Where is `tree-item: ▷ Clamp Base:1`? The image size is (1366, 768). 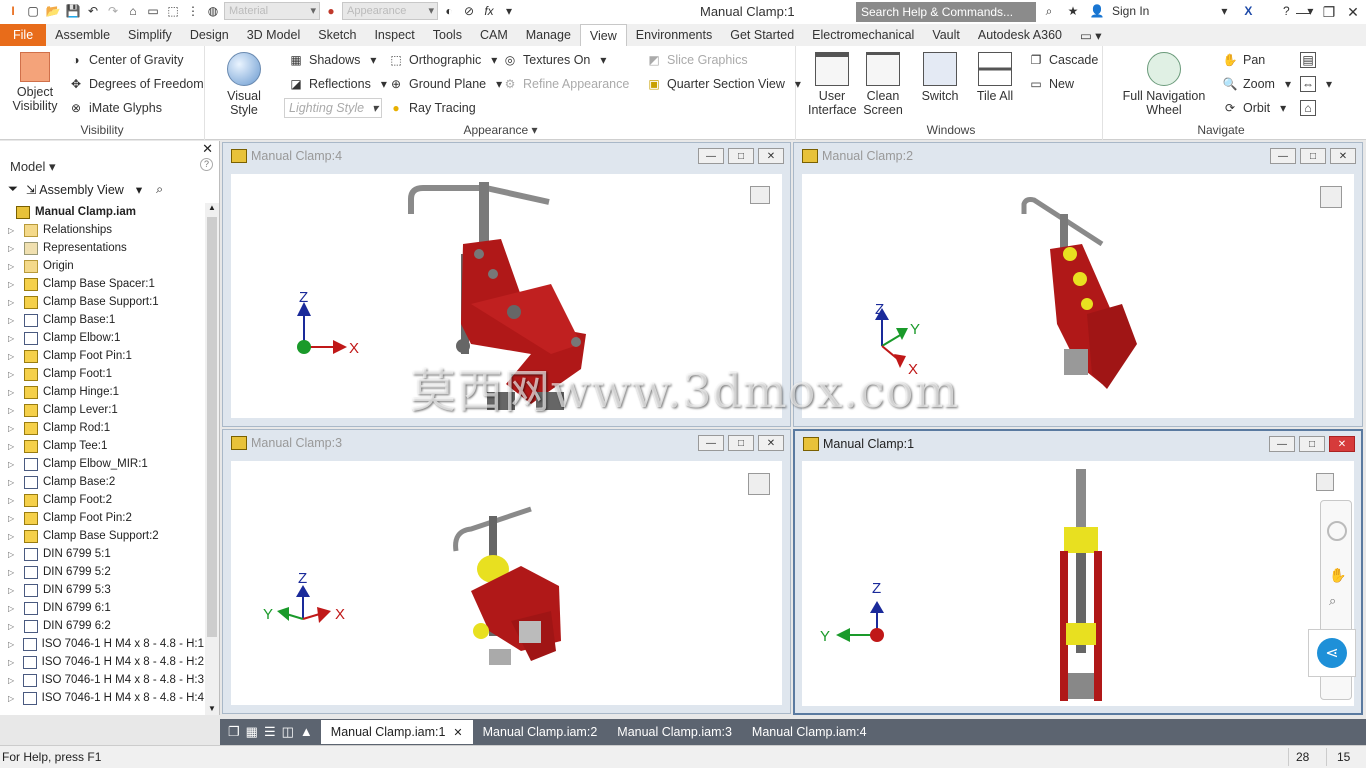 tree-item: ▷ Clamp Base:1 is located at coordinates (102, 320).